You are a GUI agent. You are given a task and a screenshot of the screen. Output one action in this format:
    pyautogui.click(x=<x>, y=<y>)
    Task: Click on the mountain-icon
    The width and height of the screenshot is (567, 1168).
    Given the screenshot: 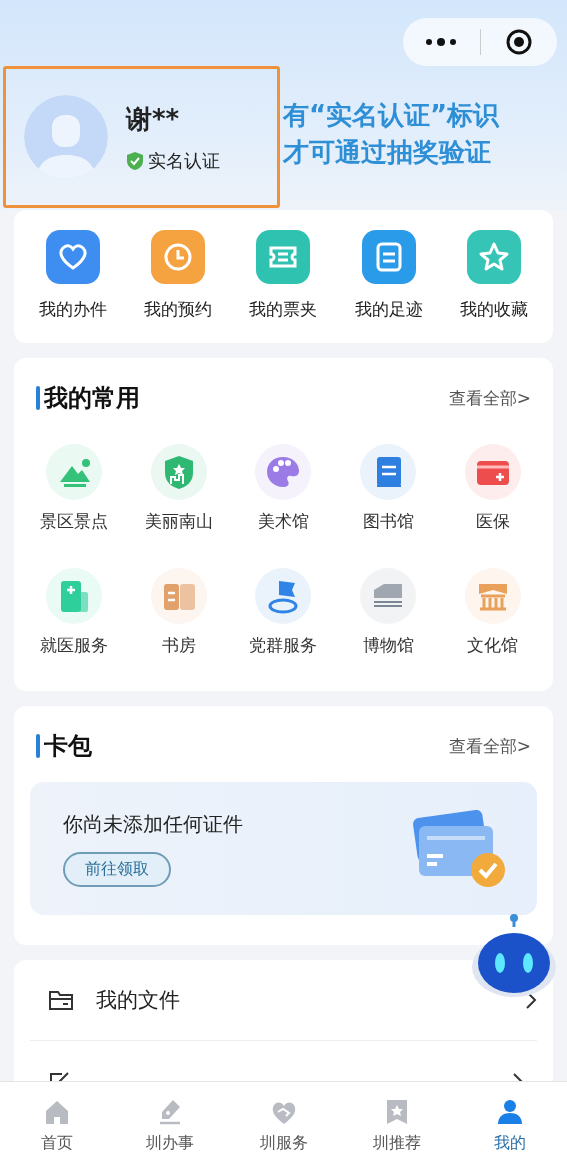 What is the action you would take?
    pyautogui.click(x=74, y=472)
    